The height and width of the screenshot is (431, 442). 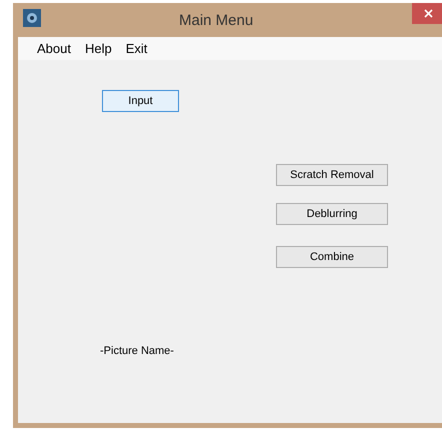 I want to click on close-icon, so click(x=428, y=13).